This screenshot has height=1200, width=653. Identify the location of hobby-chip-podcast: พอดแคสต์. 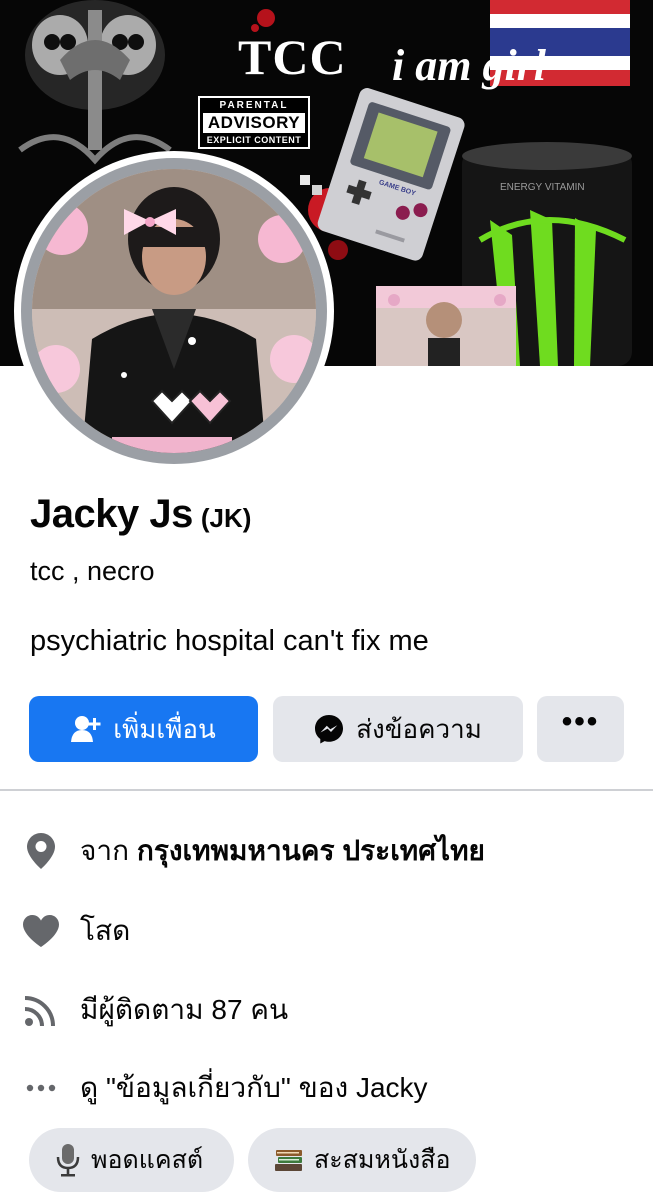
(131, 1160).